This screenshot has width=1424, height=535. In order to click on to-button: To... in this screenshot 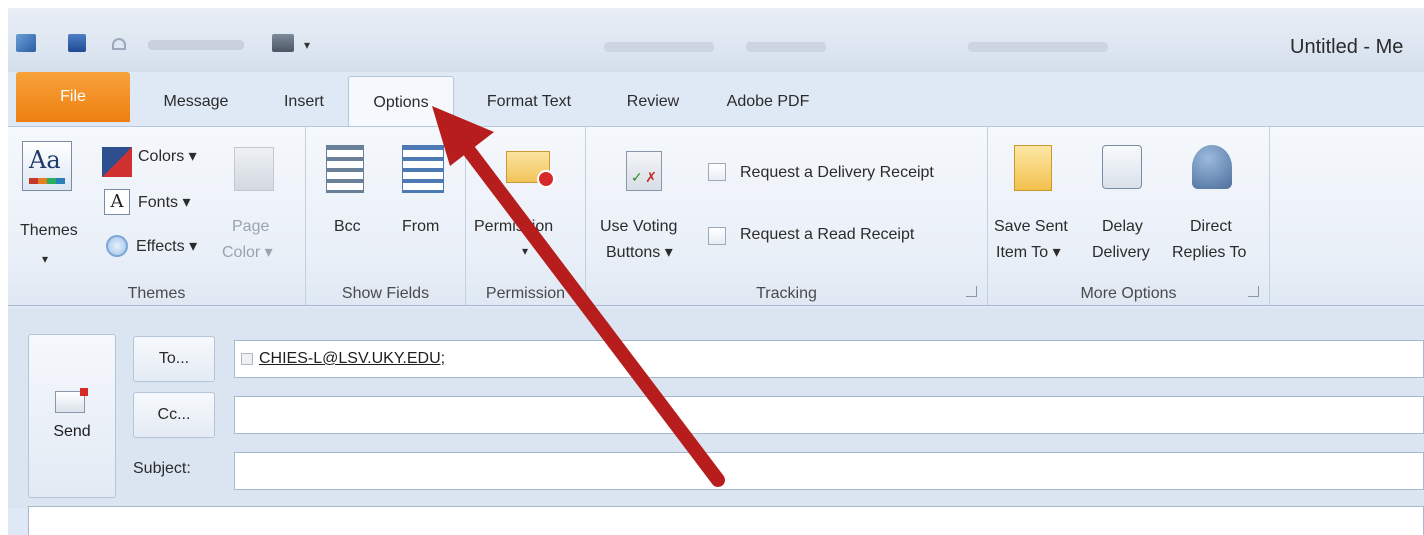, I will do `click(174, 359)`.